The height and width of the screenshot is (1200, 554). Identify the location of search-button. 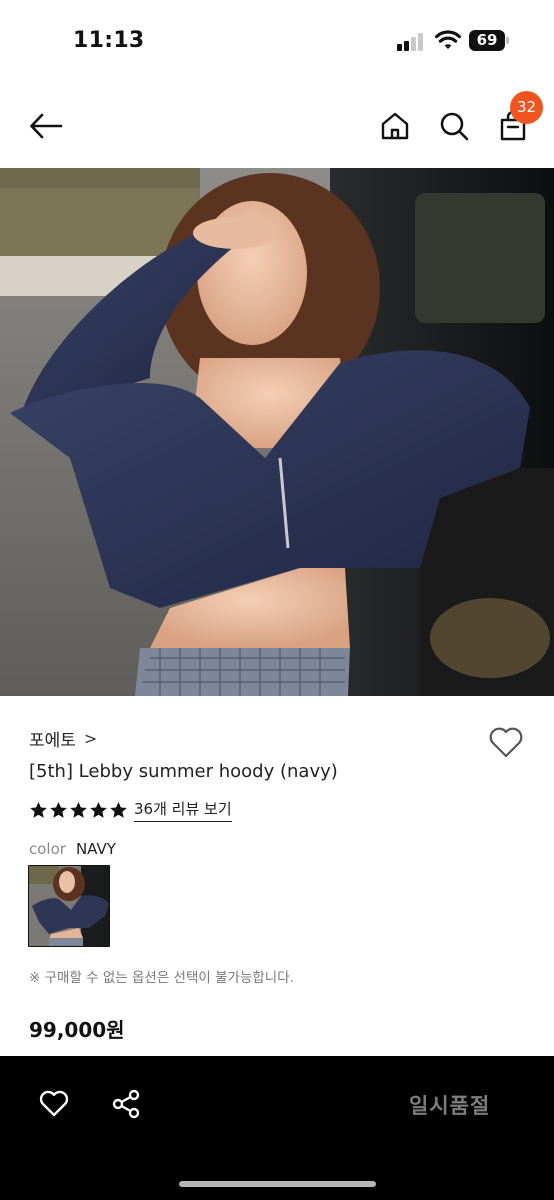
(454, 126).